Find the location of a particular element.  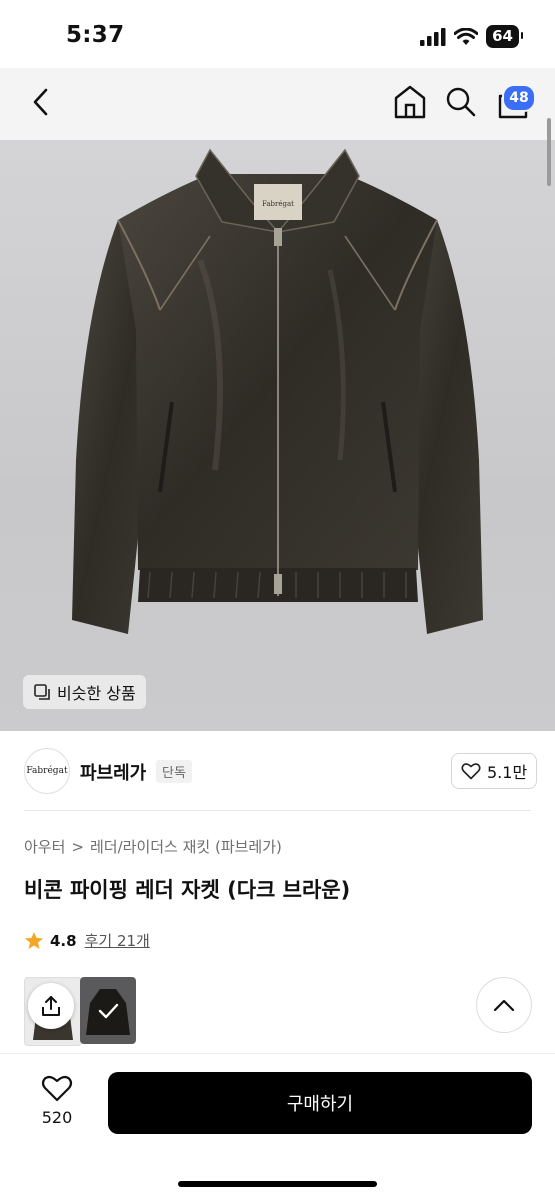

chevron-up-icon is located at coordinates (504, 1005).